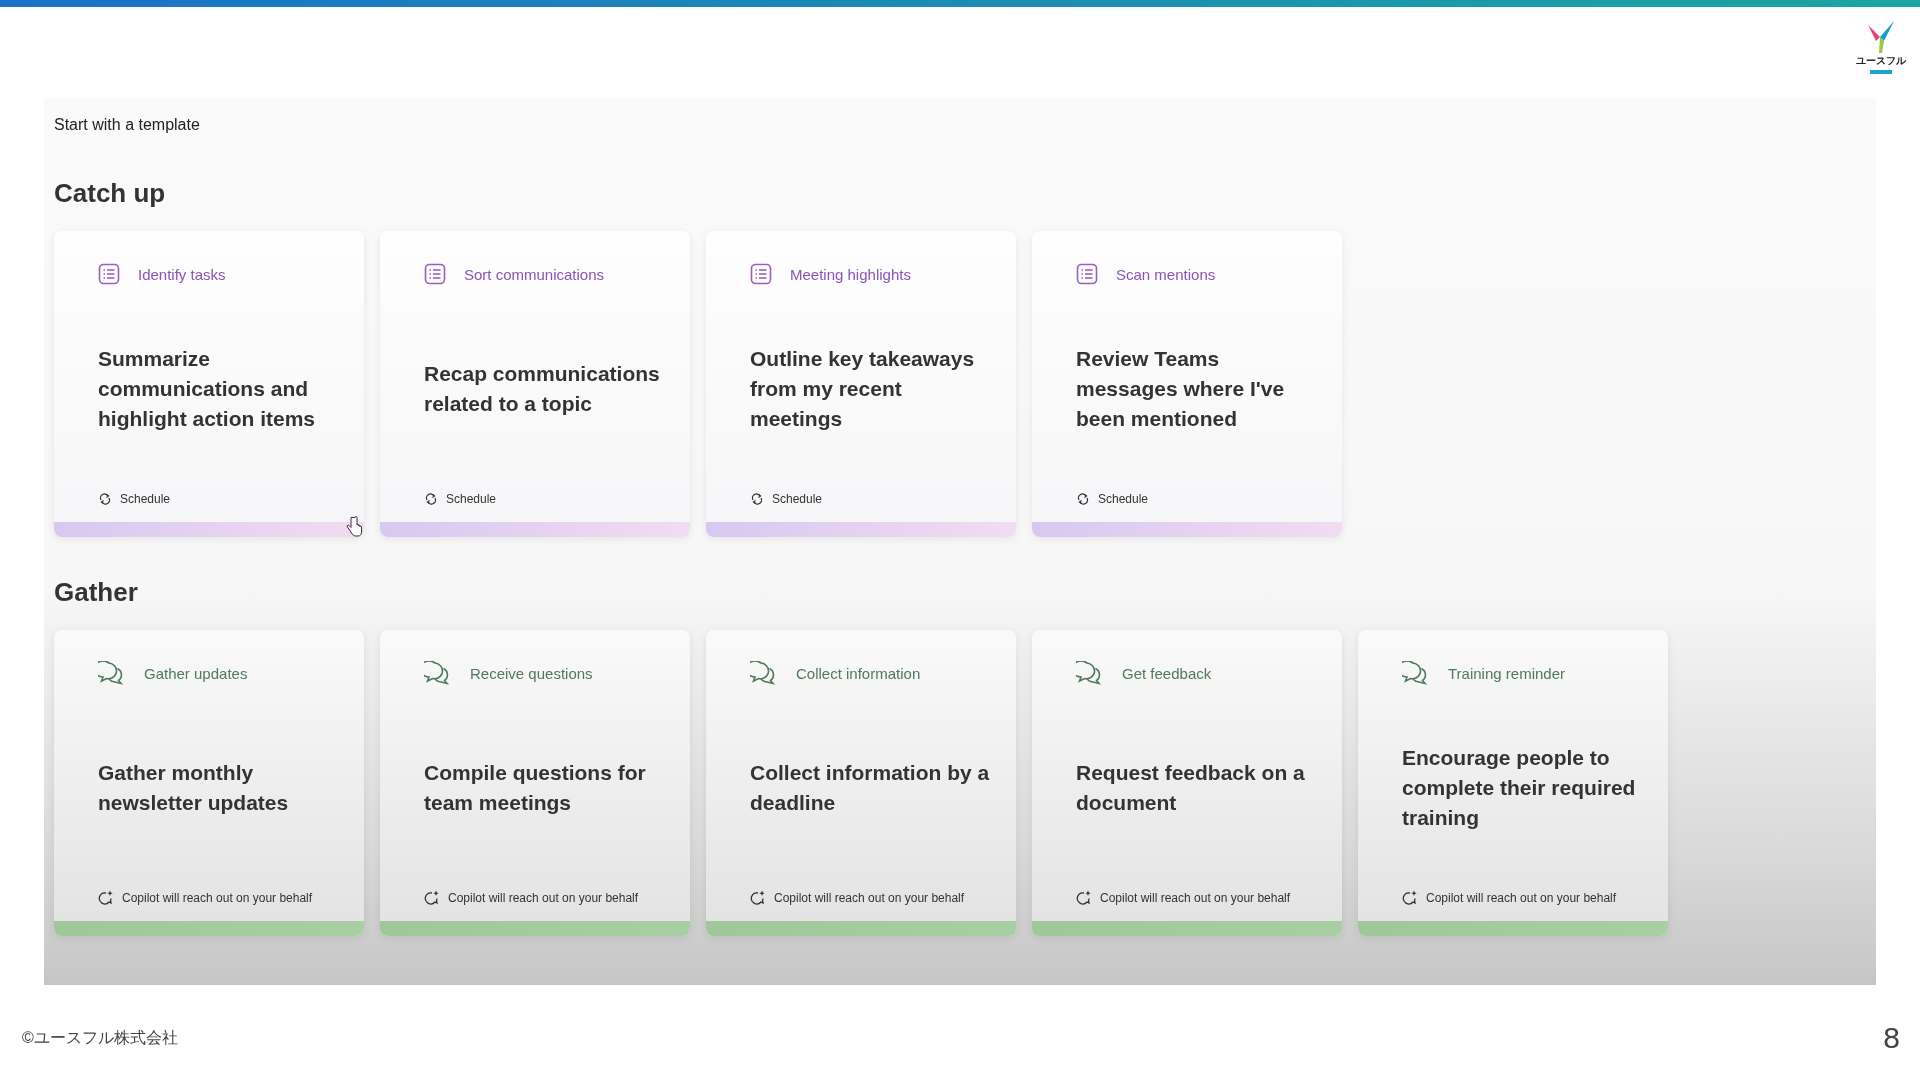  Describe the element at coordinates (127, 124) in the screenshot. I see `page-heading: Start with a template` at that location.